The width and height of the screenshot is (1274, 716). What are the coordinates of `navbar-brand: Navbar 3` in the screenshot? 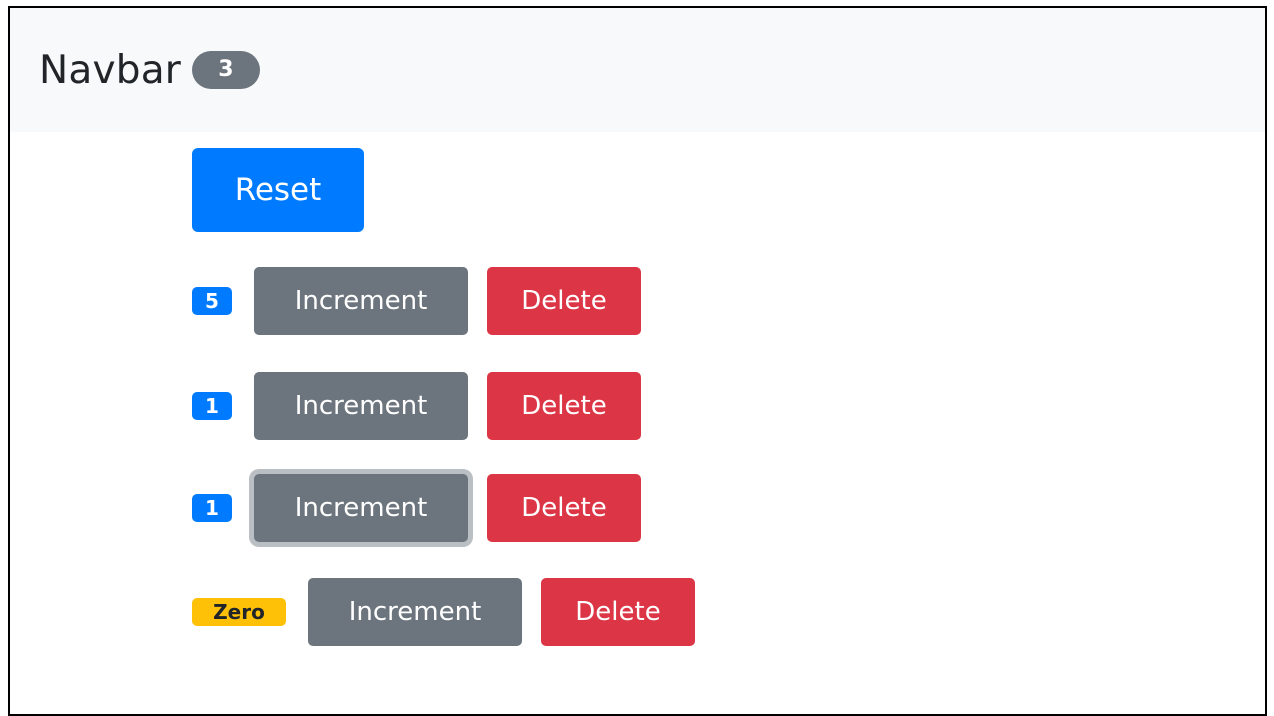 It's located at (150, 70).